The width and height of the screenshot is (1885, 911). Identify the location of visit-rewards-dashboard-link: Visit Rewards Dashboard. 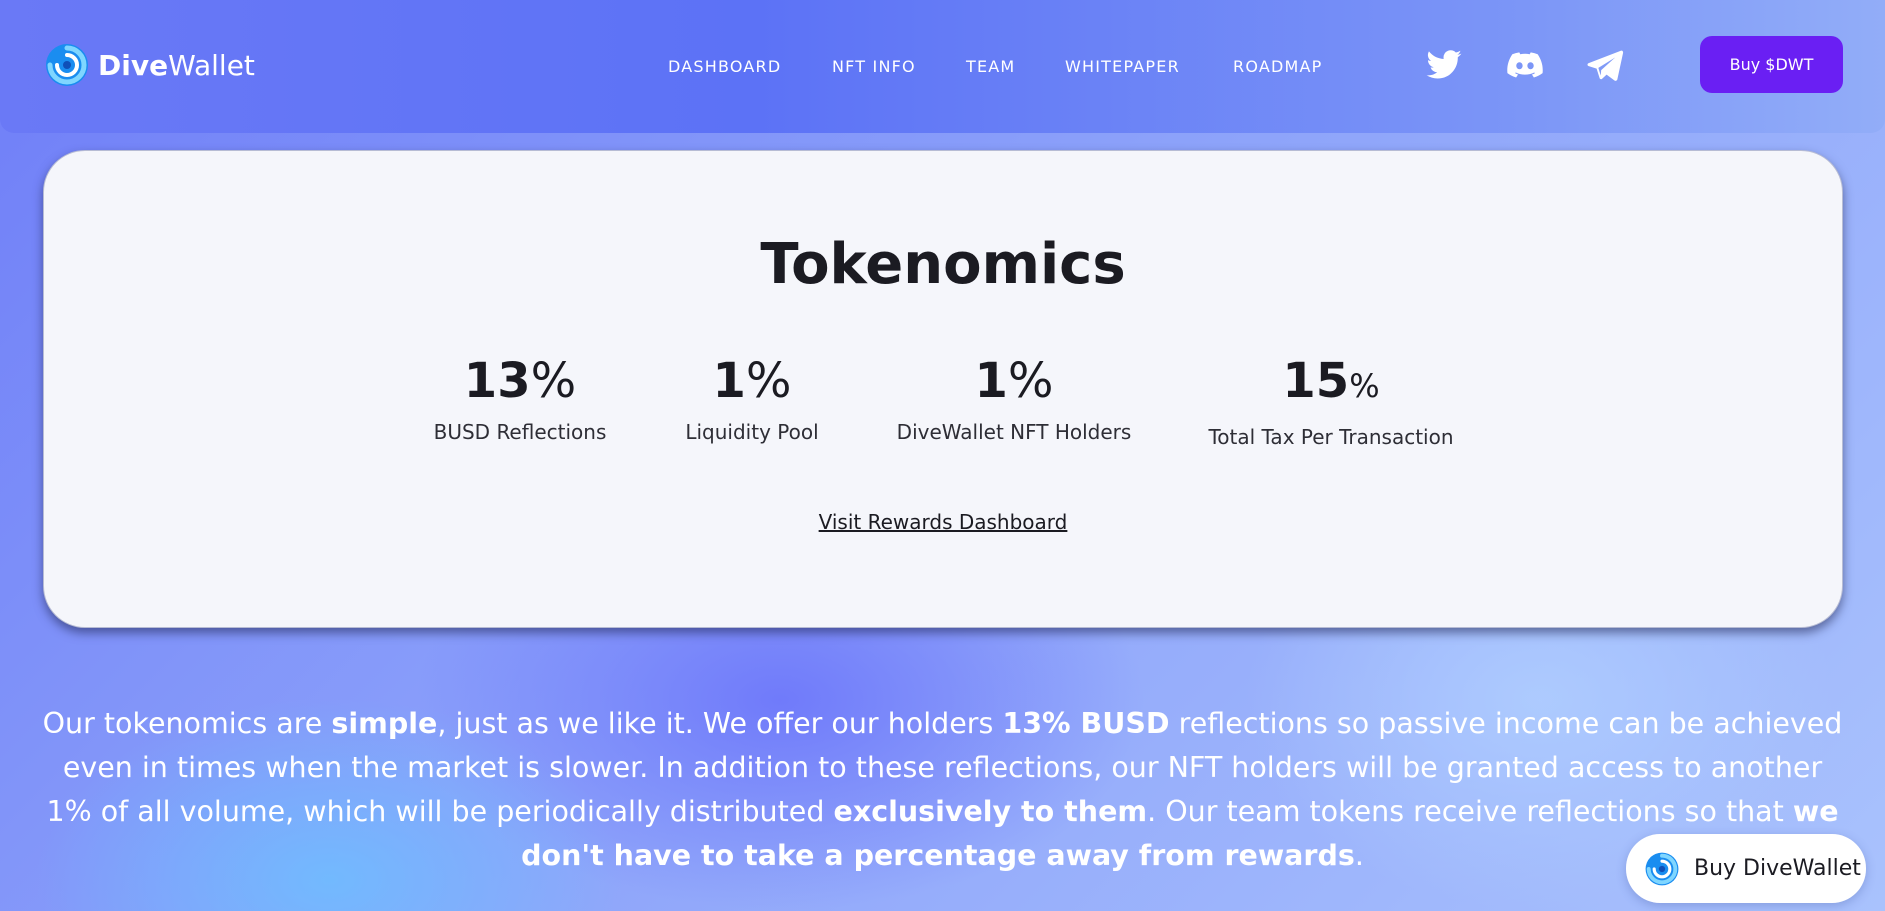
(943, 522).